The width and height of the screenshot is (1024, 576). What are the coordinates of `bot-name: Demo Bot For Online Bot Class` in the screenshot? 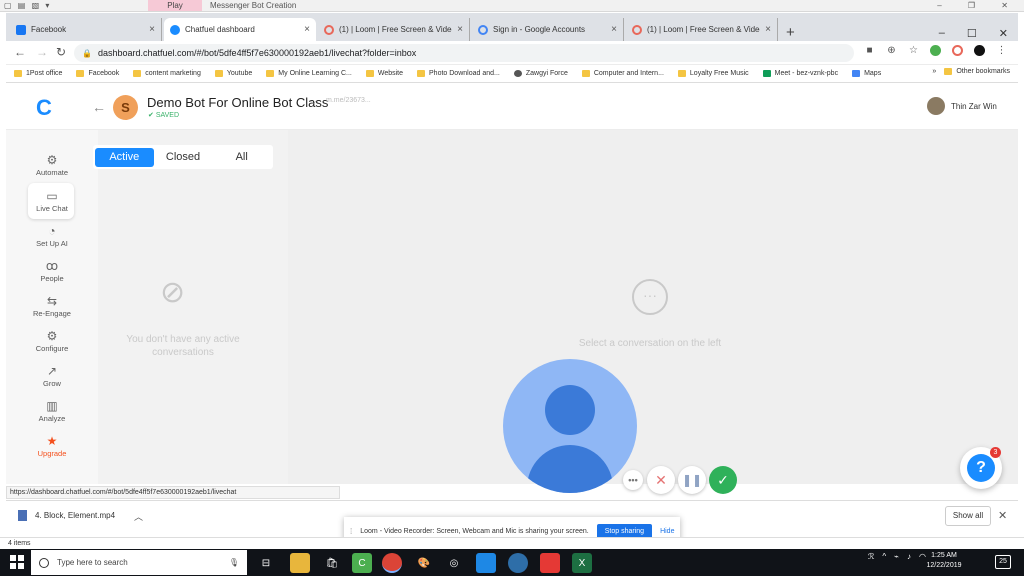 It's located at (237, 102).